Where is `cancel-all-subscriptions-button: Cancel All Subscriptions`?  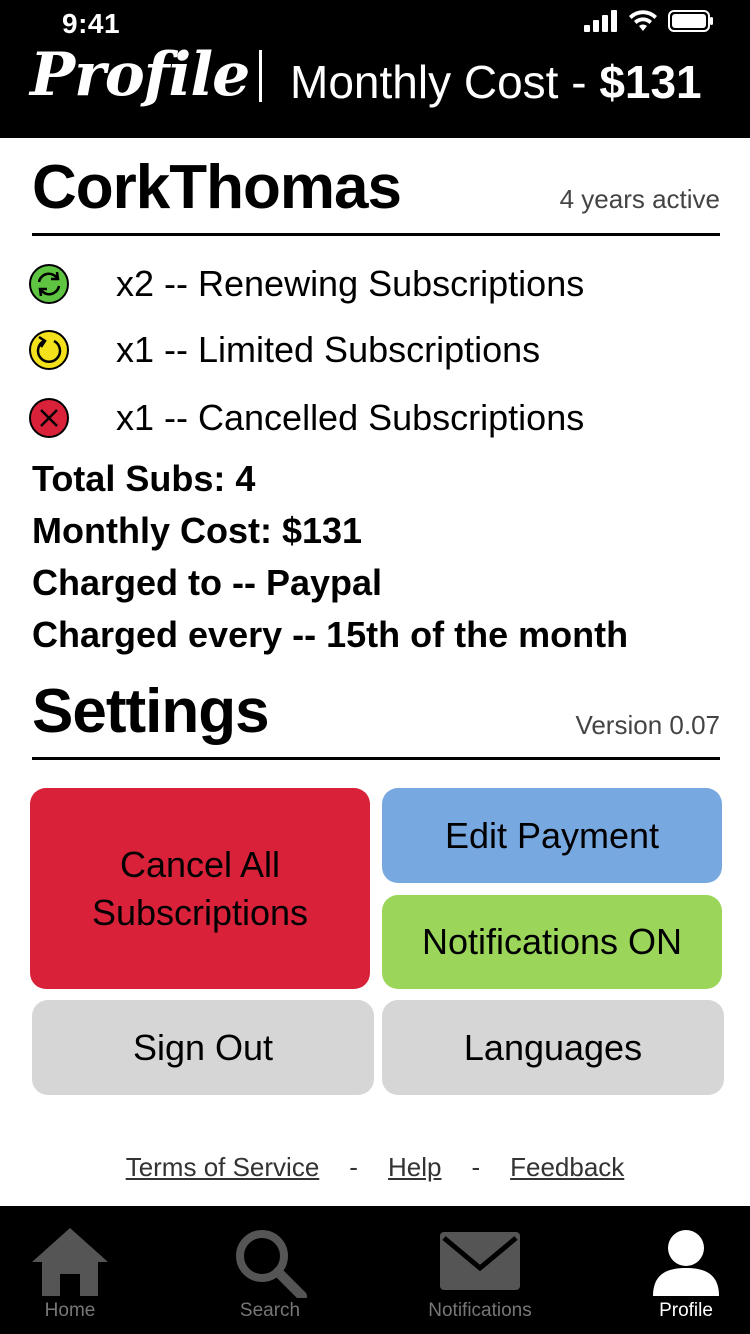
cancel-all-subscriptions-button: Cancel All Subscriptions is located at coordinates (200, 888).